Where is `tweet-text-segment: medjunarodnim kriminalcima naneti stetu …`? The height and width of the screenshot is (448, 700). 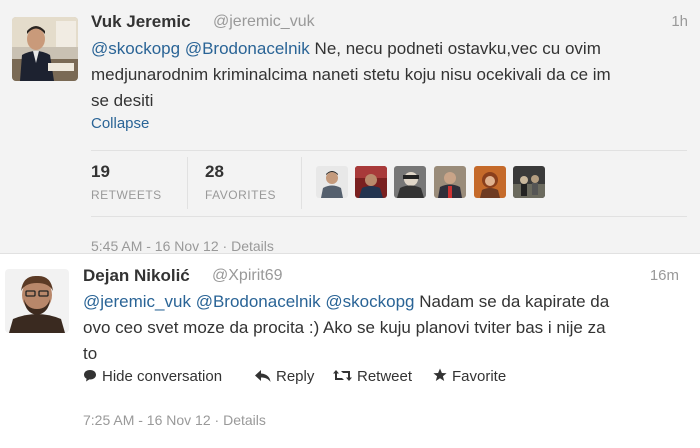 tweet-text-segment: medjunarodnim kriminalcima naneti stetu … is located at coordinates (351, 74).